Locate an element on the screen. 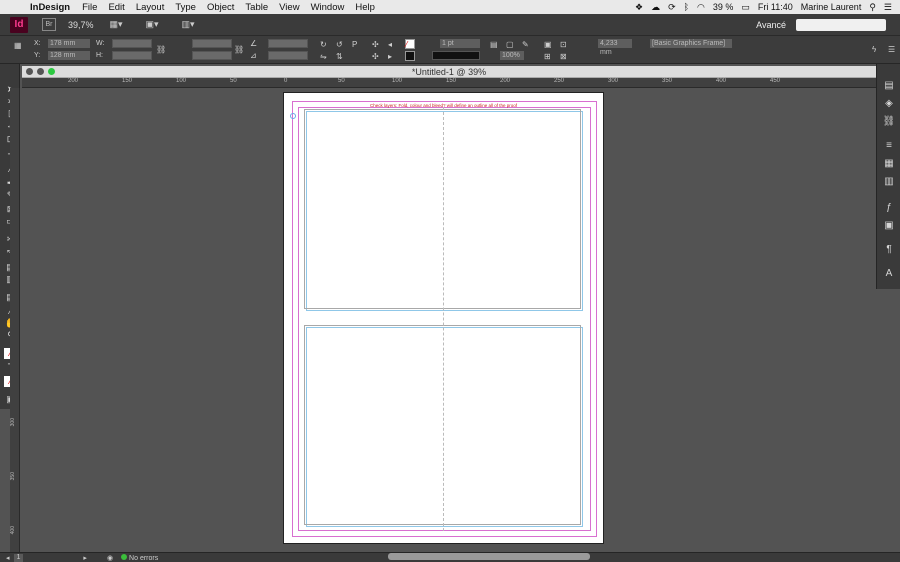 The image size is (900, 562). layers-panel-icon: ◈ is located at coordinates (889, 104).